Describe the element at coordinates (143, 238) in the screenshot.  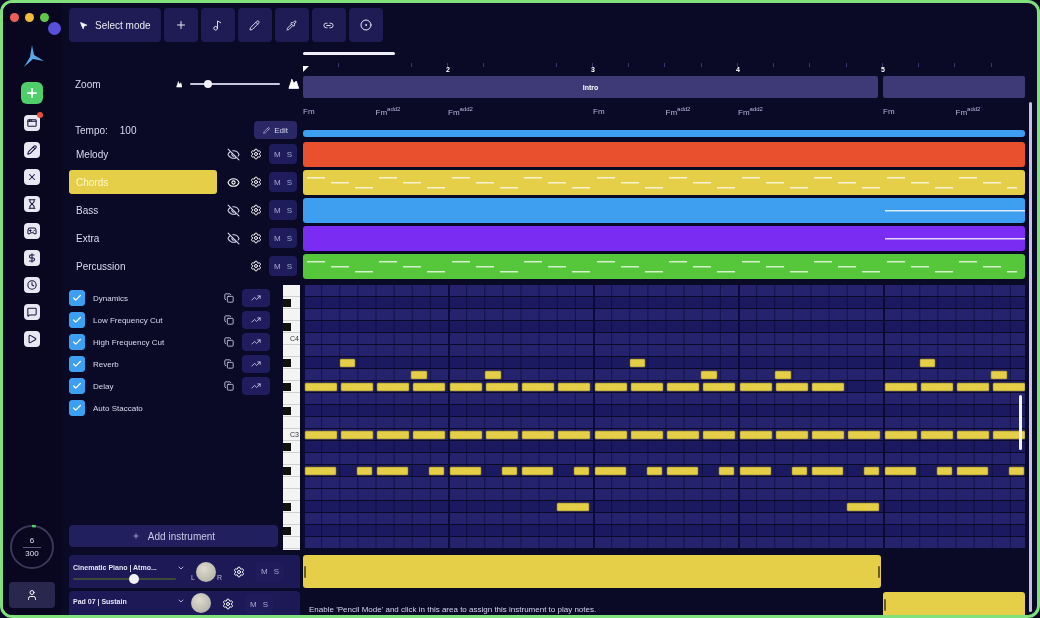
I see `track-name: Extra` at that location.